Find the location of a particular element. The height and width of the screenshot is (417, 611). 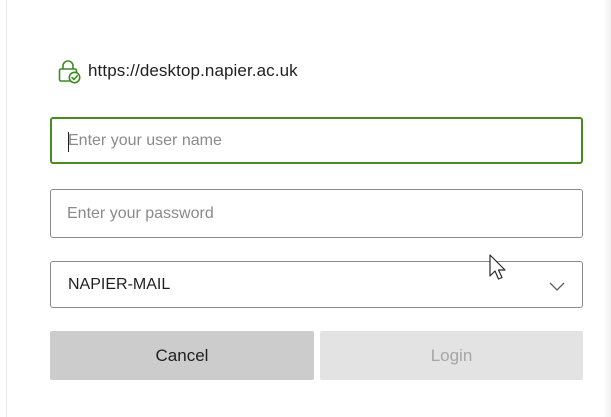

text-caret is located at coordinates (68, 142).